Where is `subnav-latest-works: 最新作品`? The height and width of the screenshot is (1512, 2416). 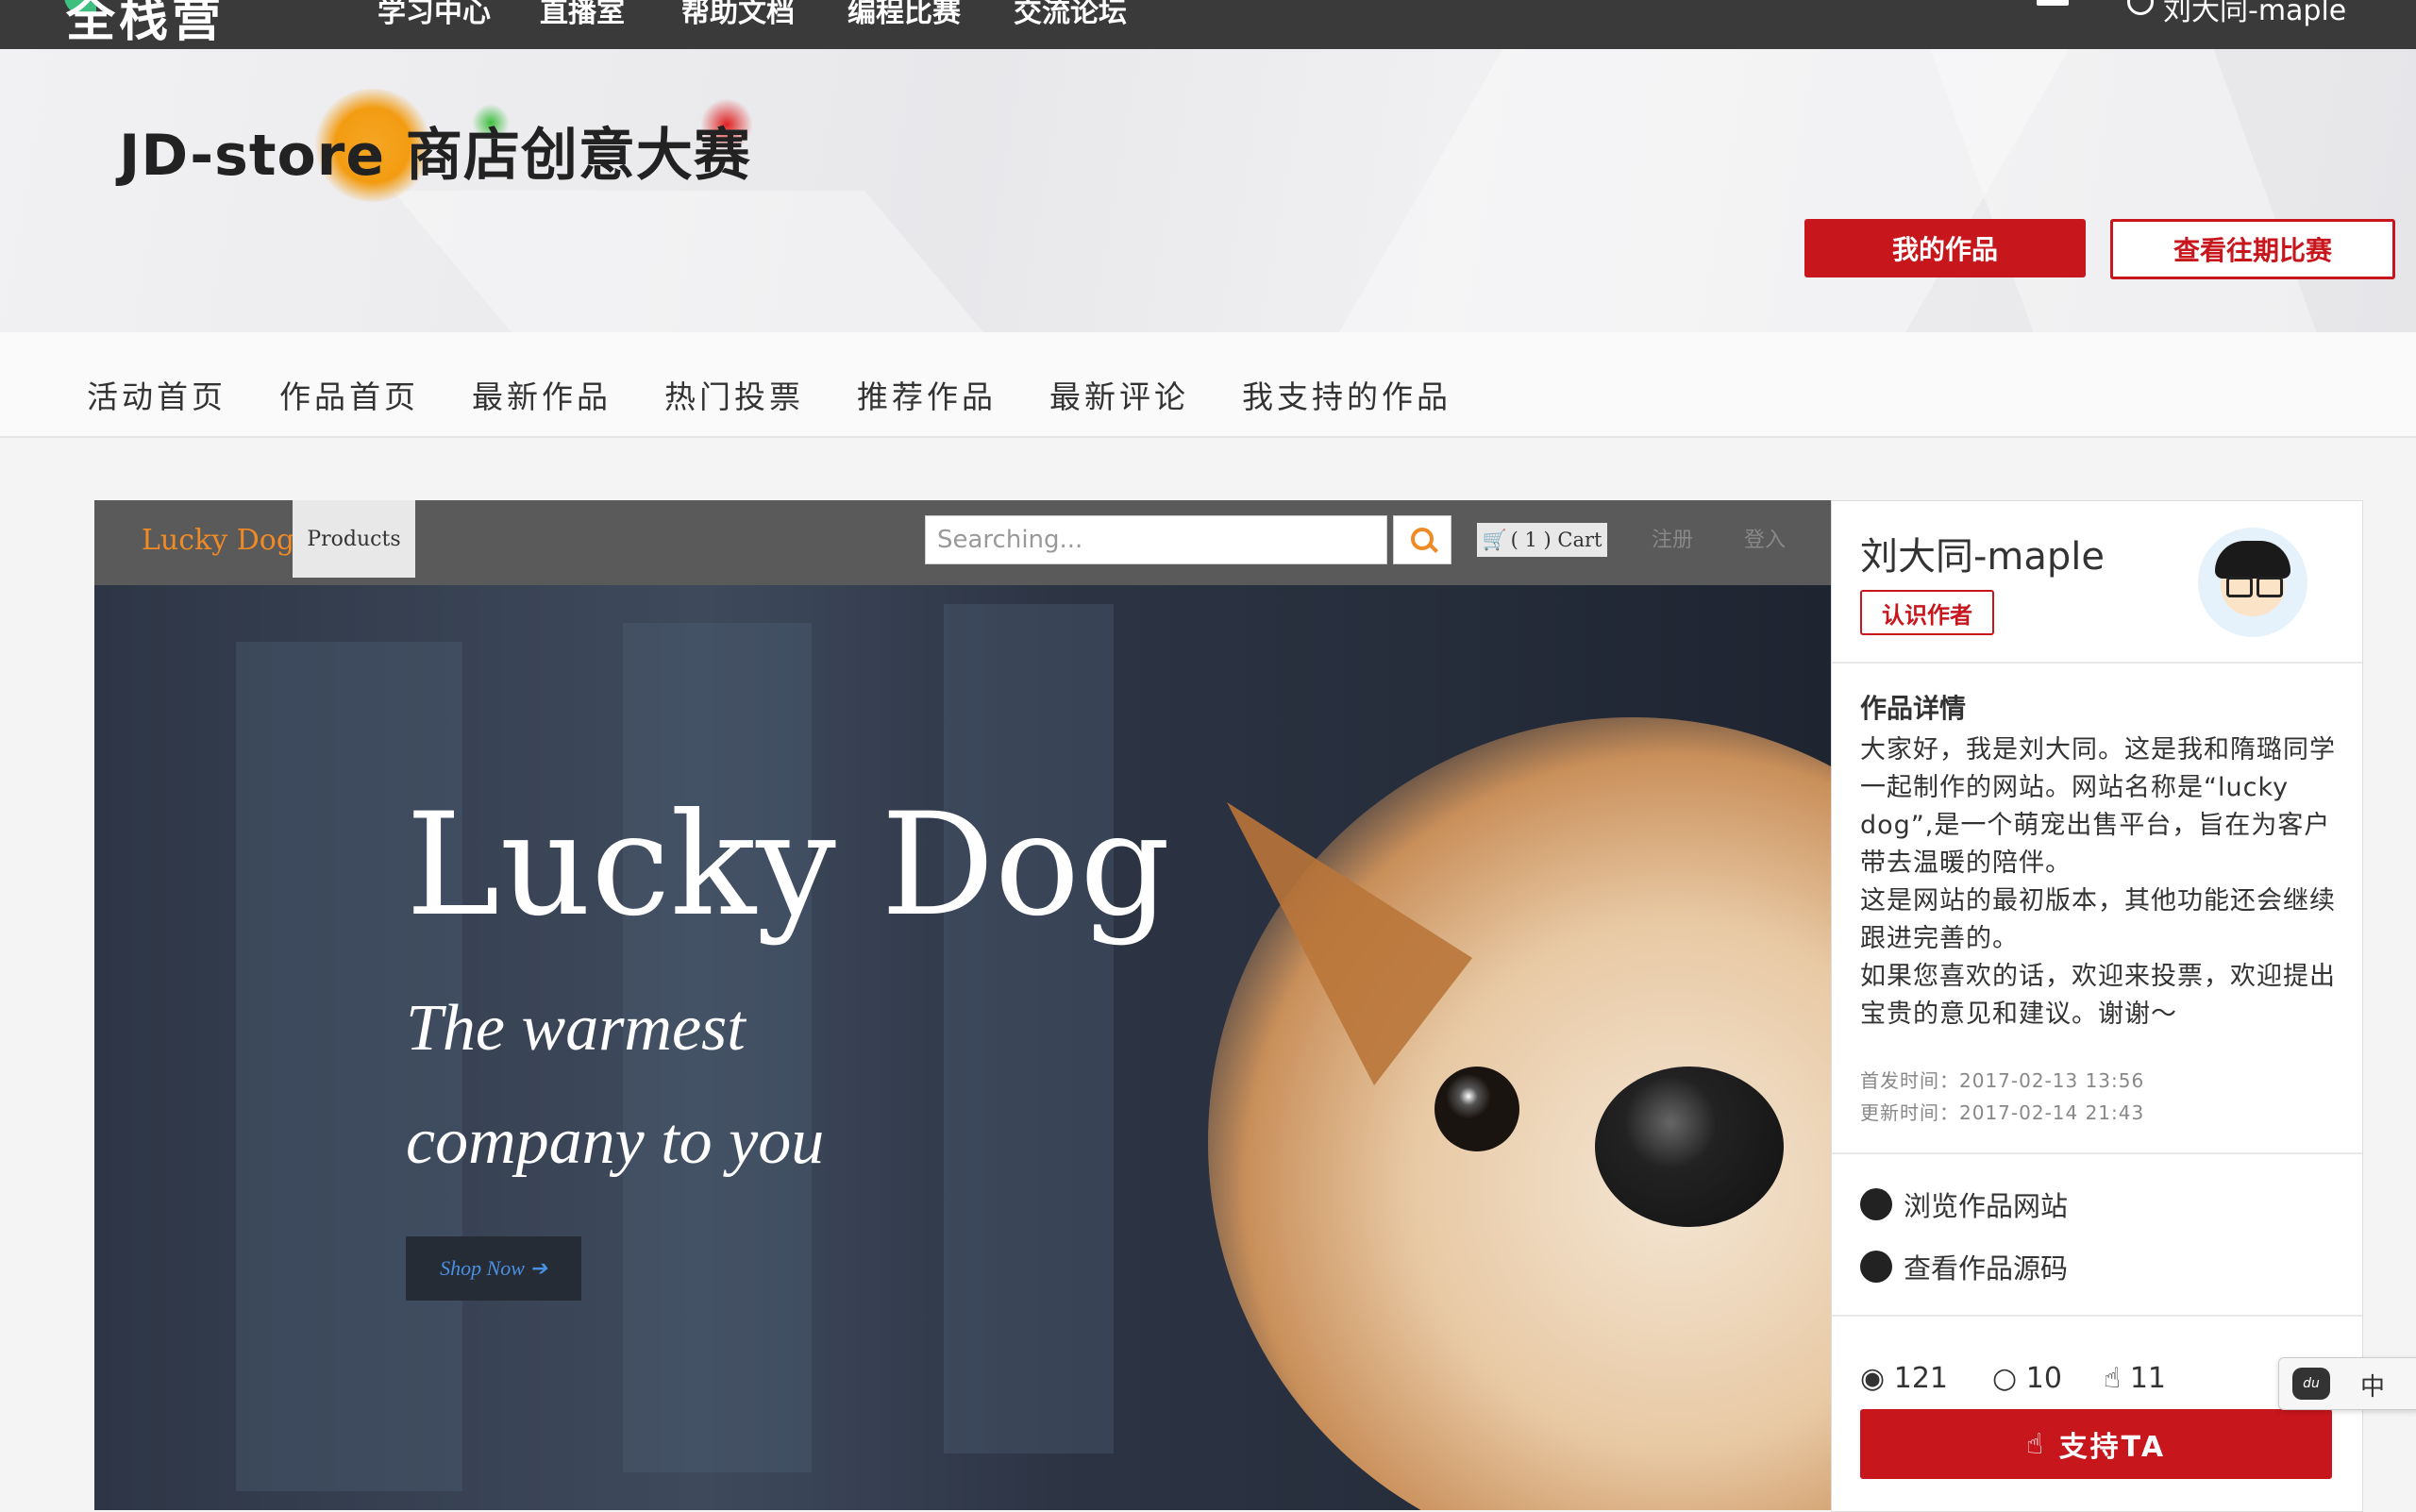
subnav-latest-works: 最新作品 is located at coordinates (542, 394).